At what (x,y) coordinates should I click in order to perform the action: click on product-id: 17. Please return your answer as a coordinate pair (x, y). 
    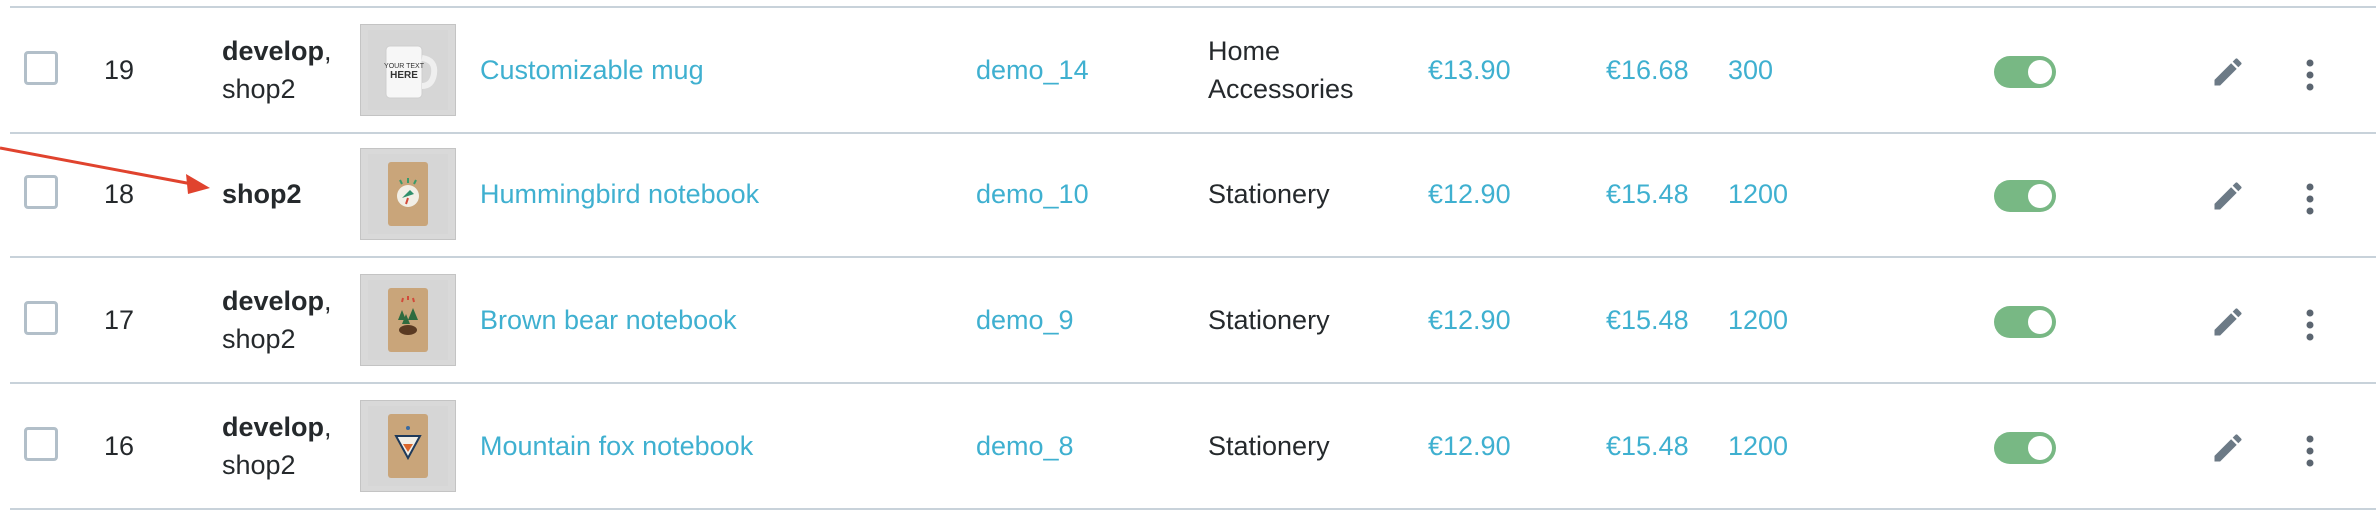
    Looking at the image, I should click on (119, 320).